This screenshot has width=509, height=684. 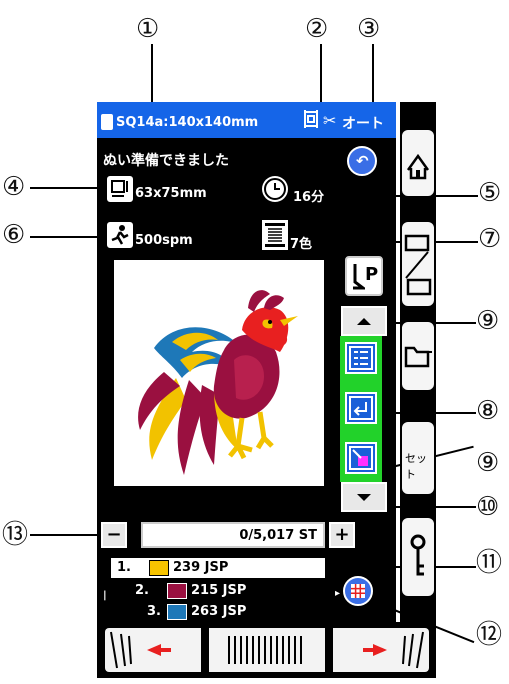 I want to click on mode-switch-button, so click(x=418, y=264).